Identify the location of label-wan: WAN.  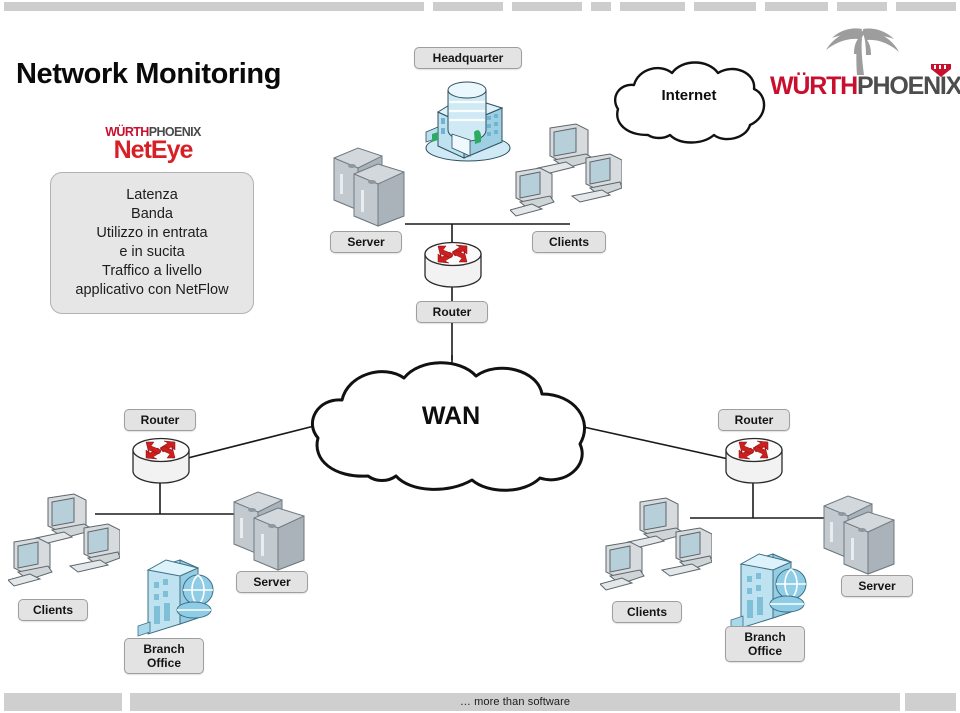
(451, 416).